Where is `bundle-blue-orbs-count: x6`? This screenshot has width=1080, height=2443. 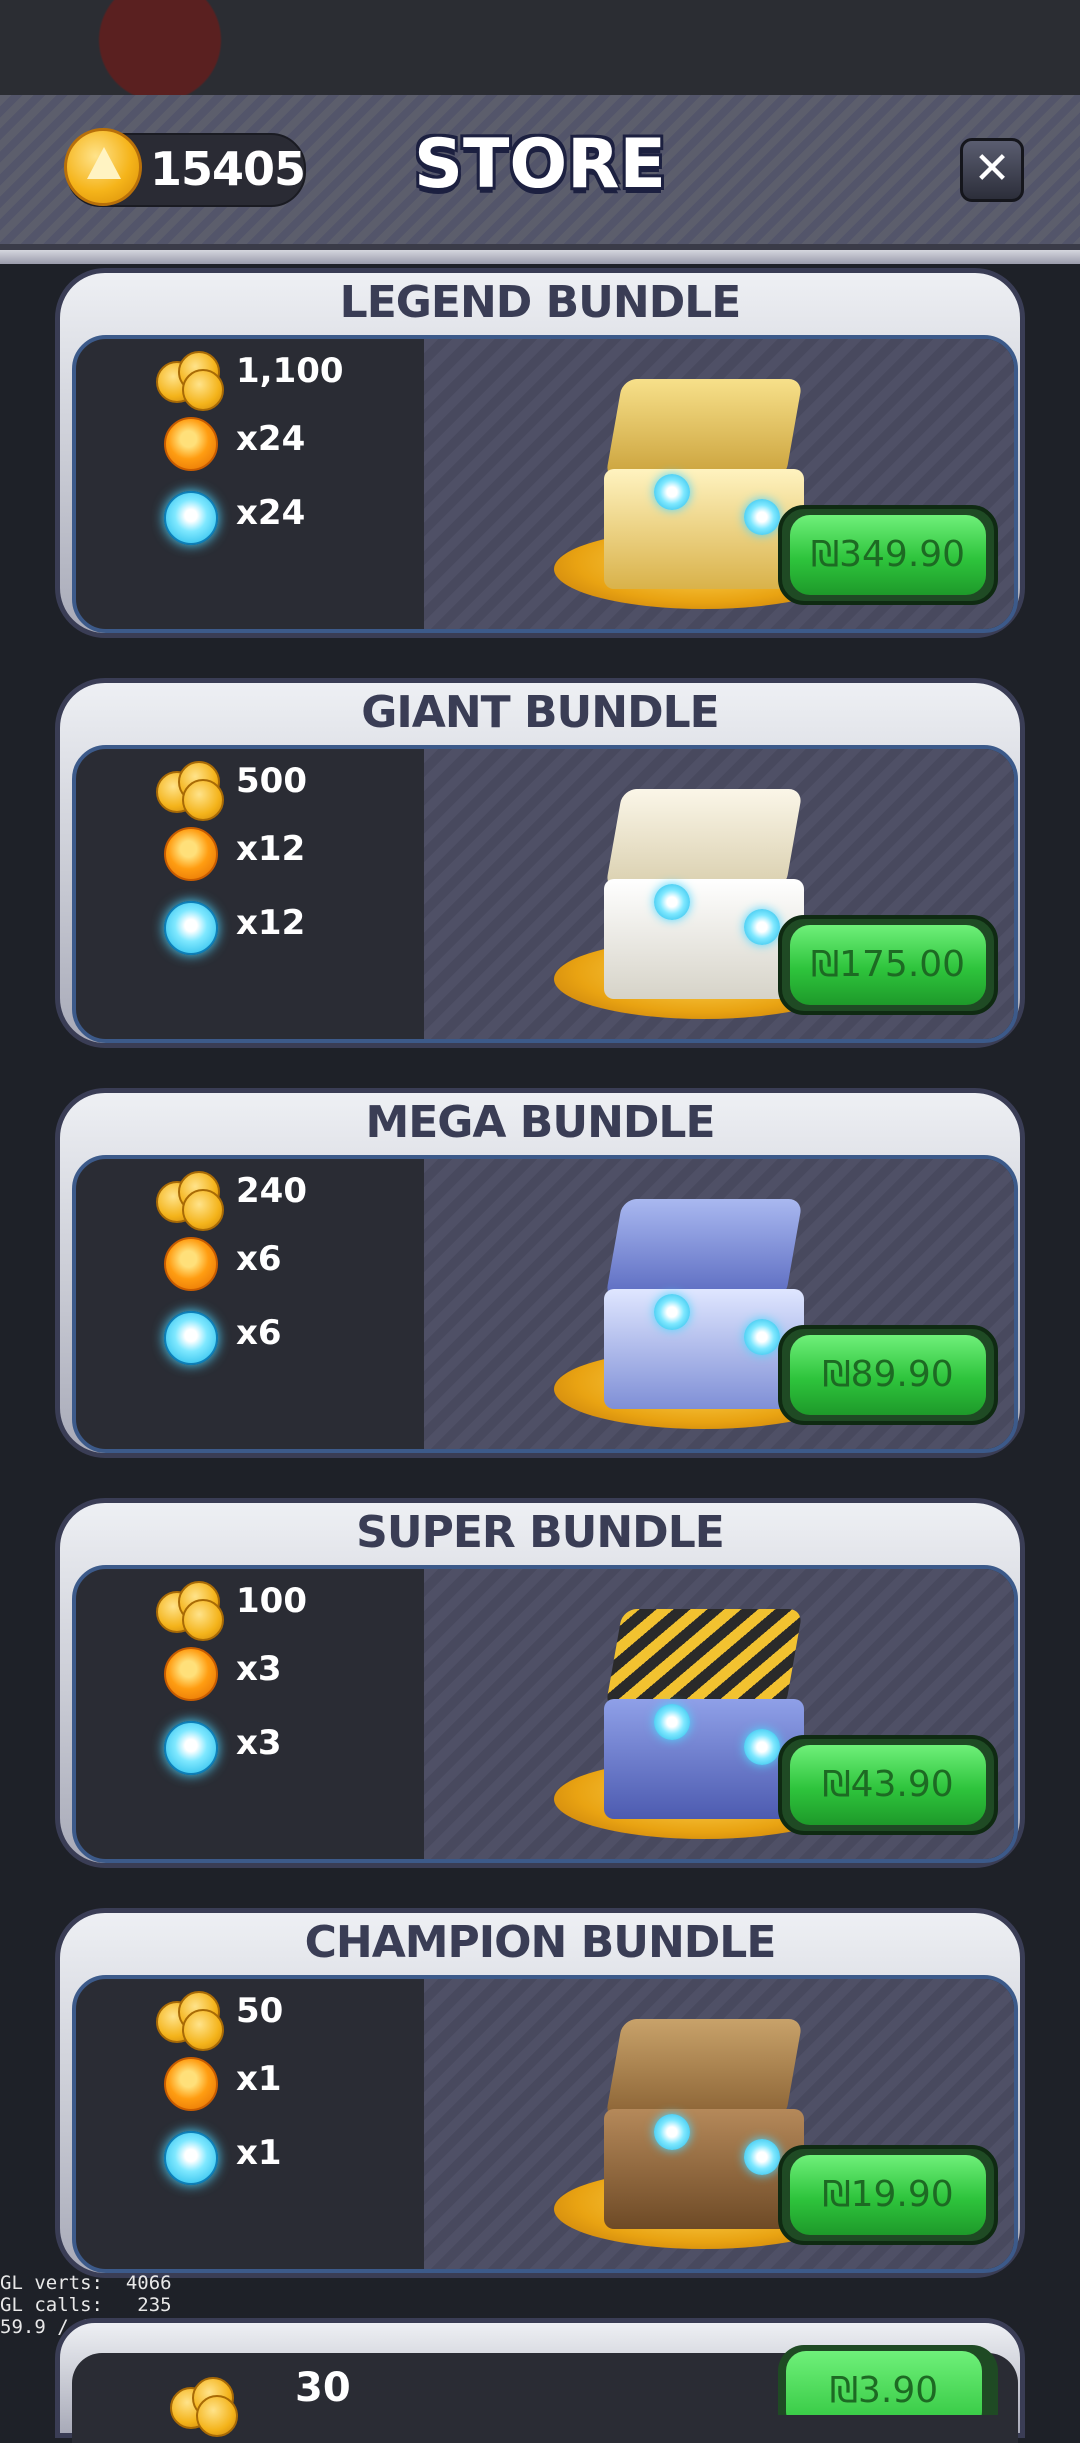 bundle-blue-orbs-count: x6 is located at coordinates (259, 1333).